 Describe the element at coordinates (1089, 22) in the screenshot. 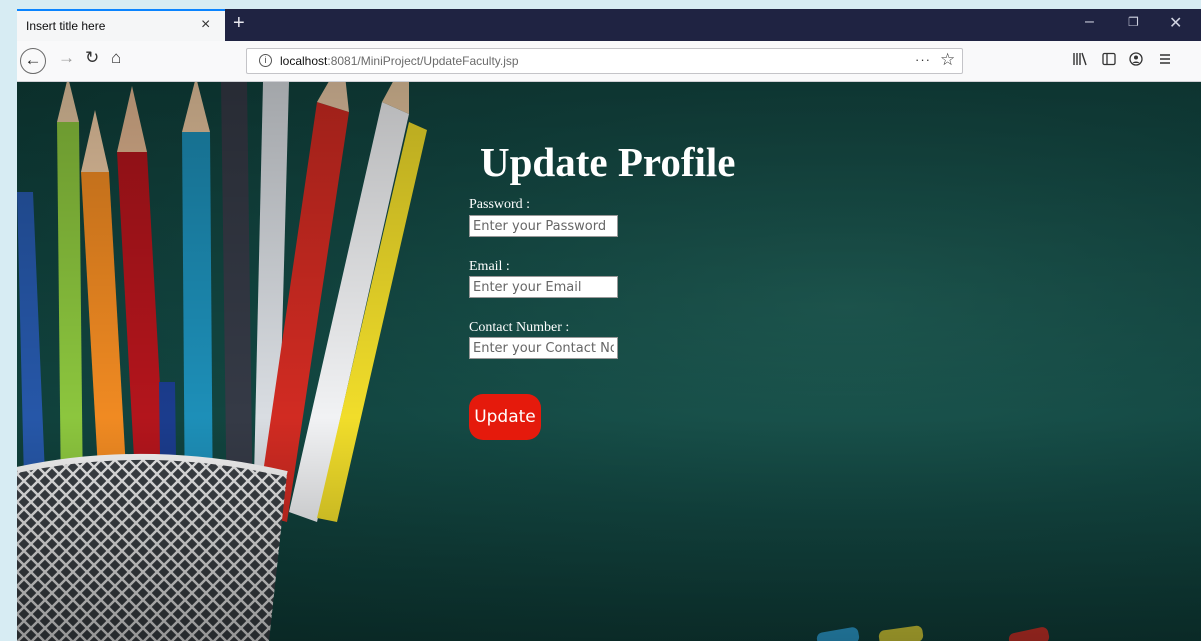

I see `window-minimize-button: –` at that location.